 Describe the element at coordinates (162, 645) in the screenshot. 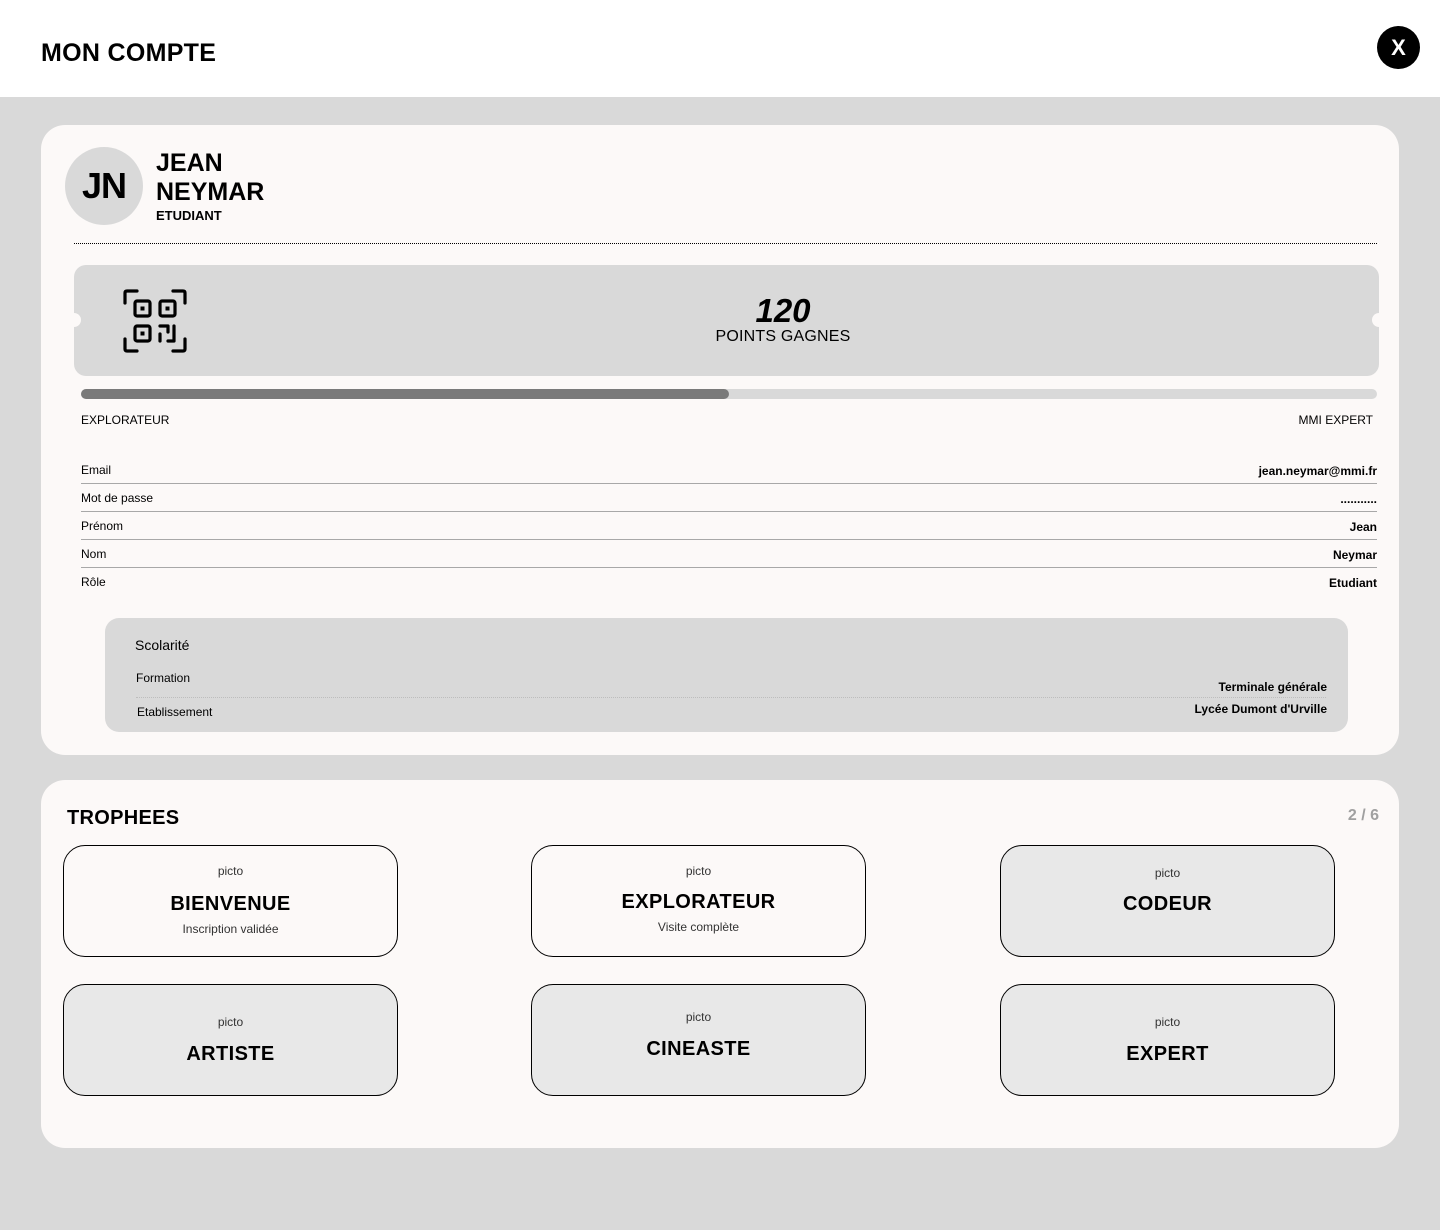

I see `scolarite-title: Scolarité` at that location.